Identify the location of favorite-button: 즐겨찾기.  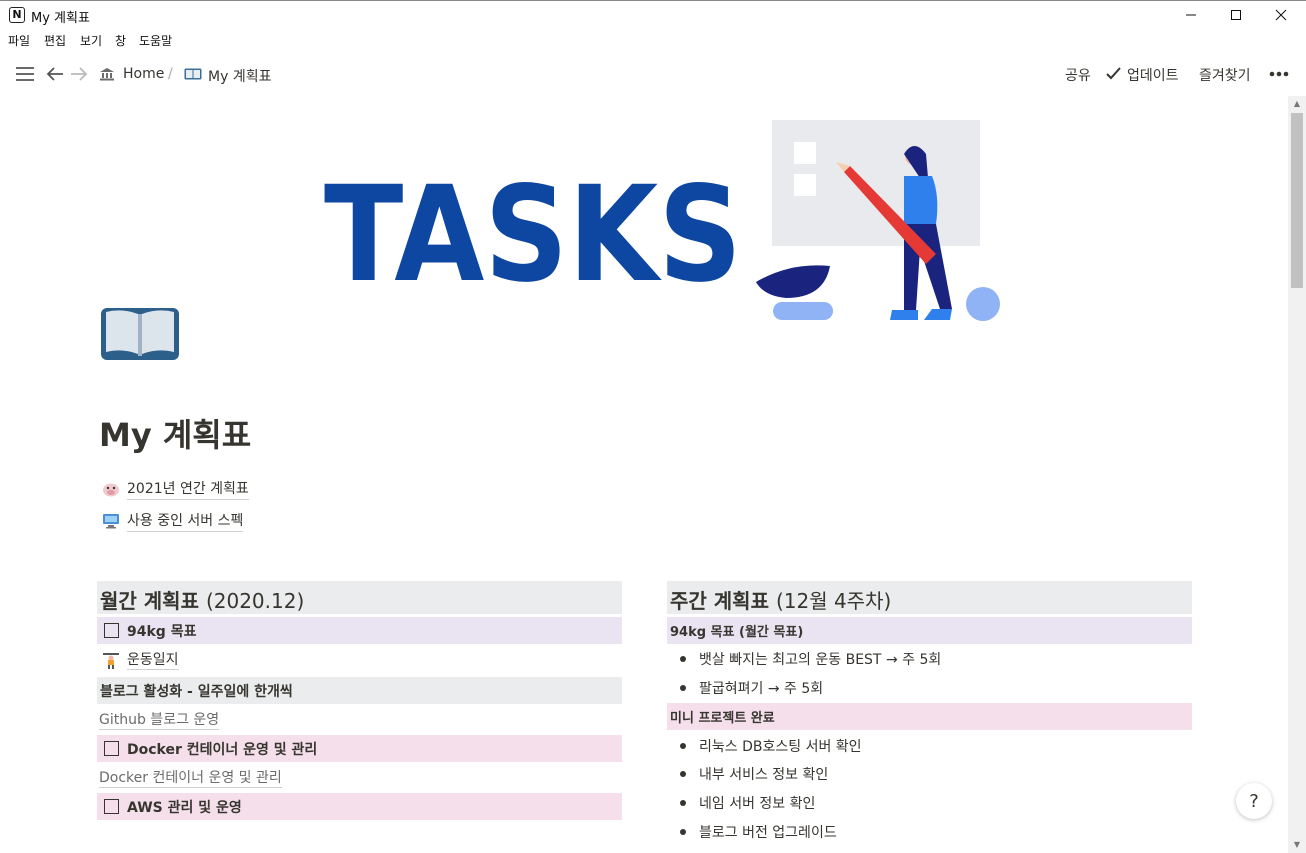
(1225, 75).